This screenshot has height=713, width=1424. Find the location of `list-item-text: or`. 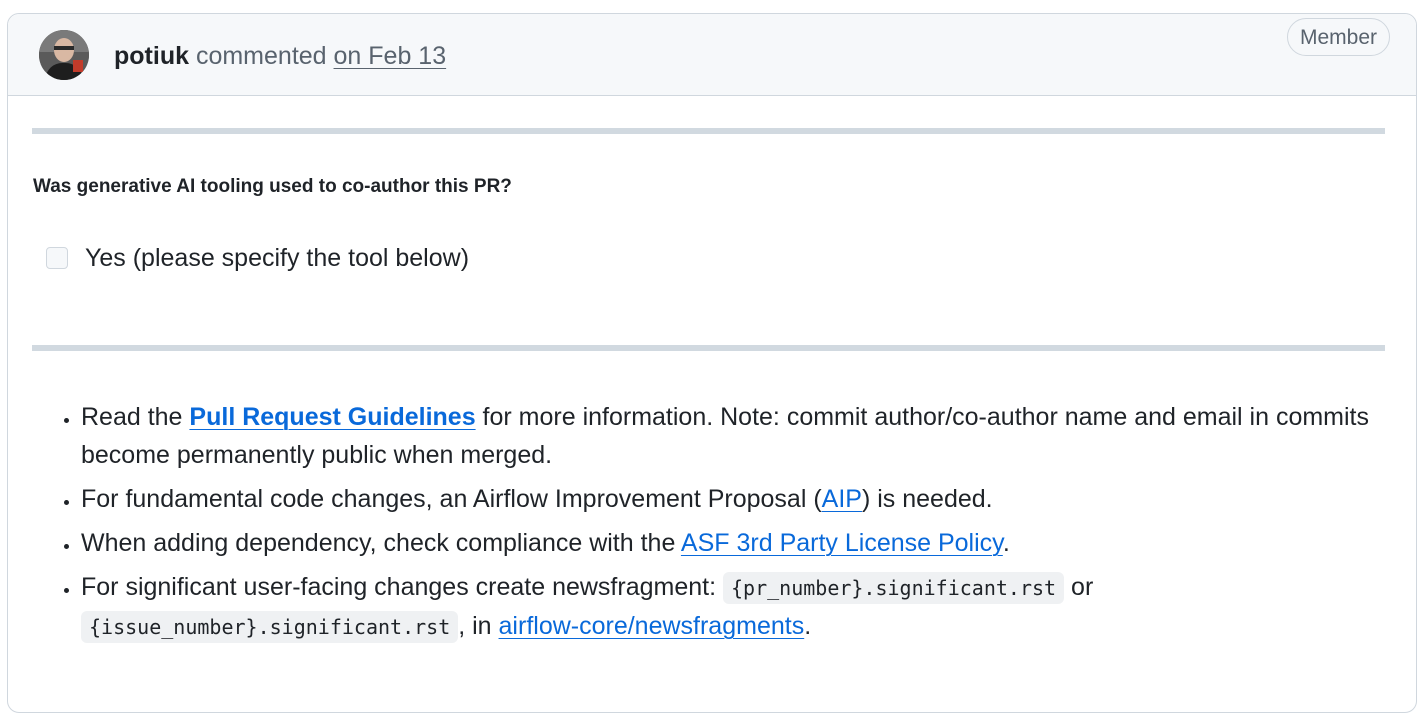

list-item-text: or is located at coordinates (1079, 587).